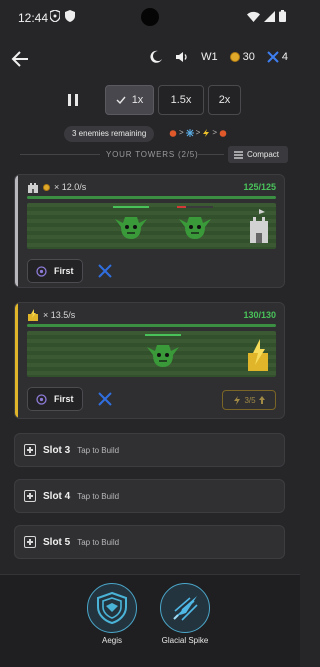 The height and width of the screenshot is (667, 320). I want to click on build-slot: Slot 3 Tap to Build, so click(149, 450).